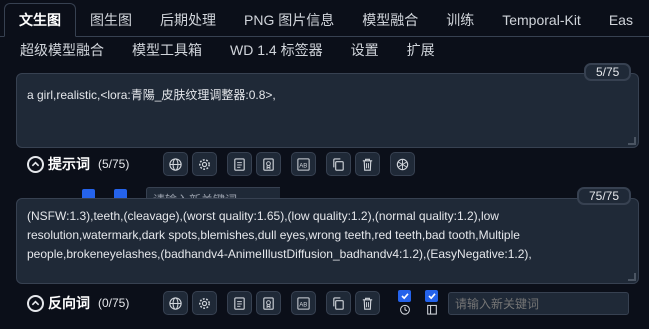 This screenshot has height=329, width=649. What do you see at coordinates (151, 95) in the screenshot?
I see `positive-prompt-text: a girl,realistic,<lora:青陽_皮肤纹理调整器:0.8>,` at bounding box center [151, 95].